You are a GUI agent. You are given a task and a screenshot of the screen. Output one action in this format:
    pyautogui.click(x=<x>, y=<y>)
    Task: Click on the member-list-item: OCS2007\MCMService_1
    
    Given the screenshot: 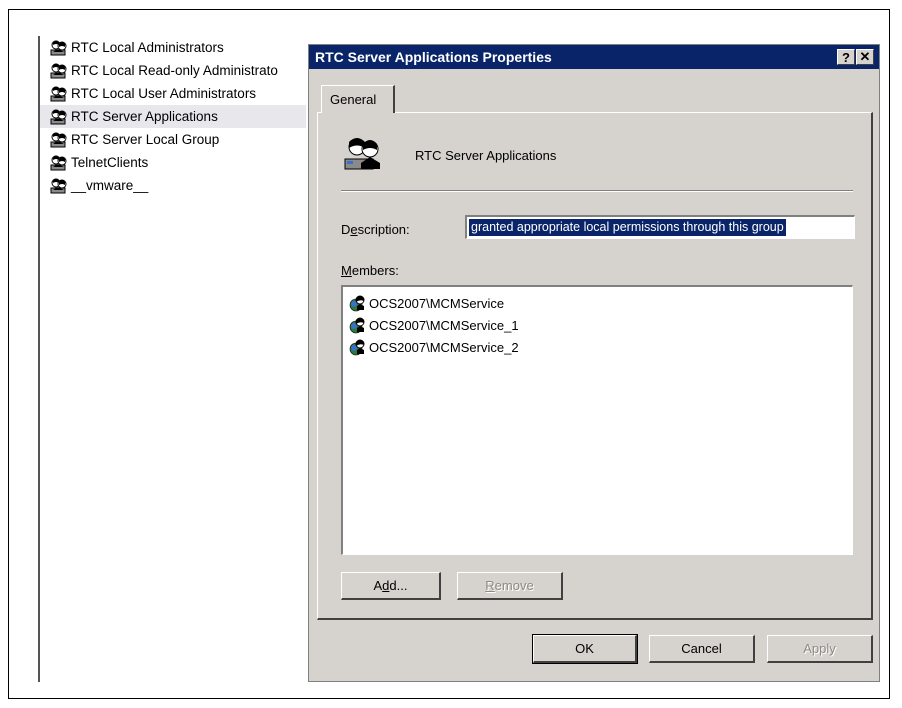 What is the action you would take?
    pyautogui.click(x=597, y=325)
    